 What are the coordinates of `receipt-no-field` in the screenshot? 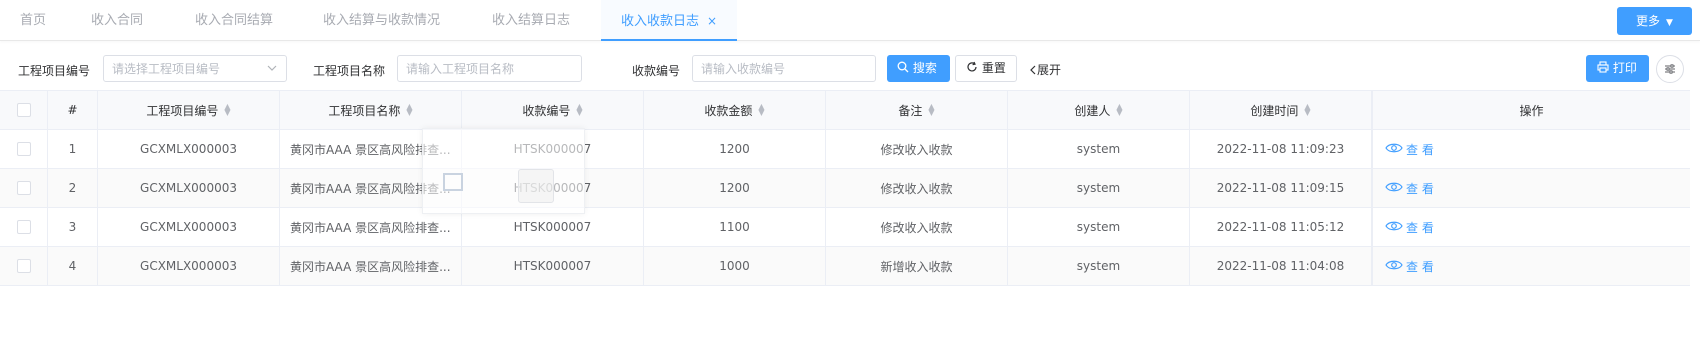 It's located at (784, 68).